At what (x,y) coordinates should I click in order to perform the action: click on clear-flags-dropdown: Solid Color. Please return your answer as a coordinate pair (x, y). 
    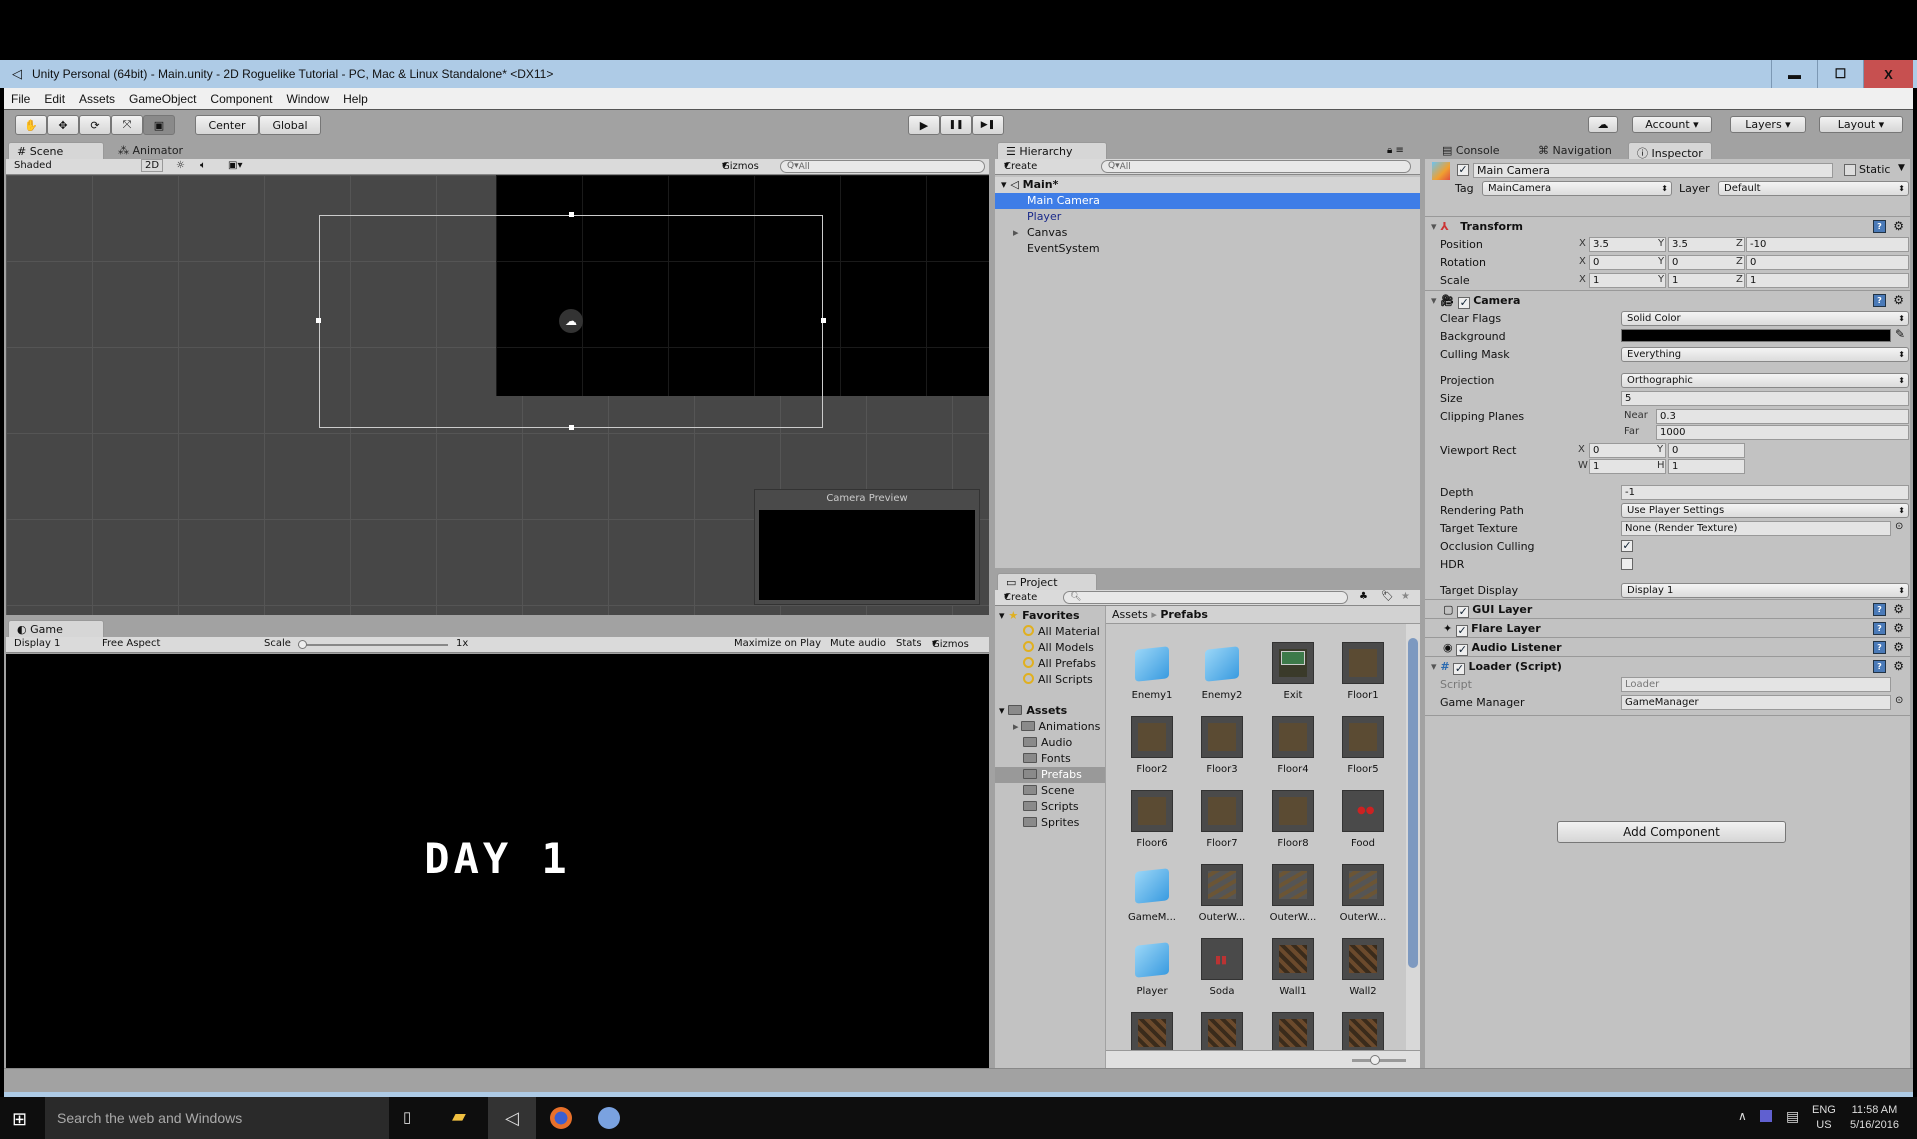
    Looking at the image, I should click on (1765, 318).